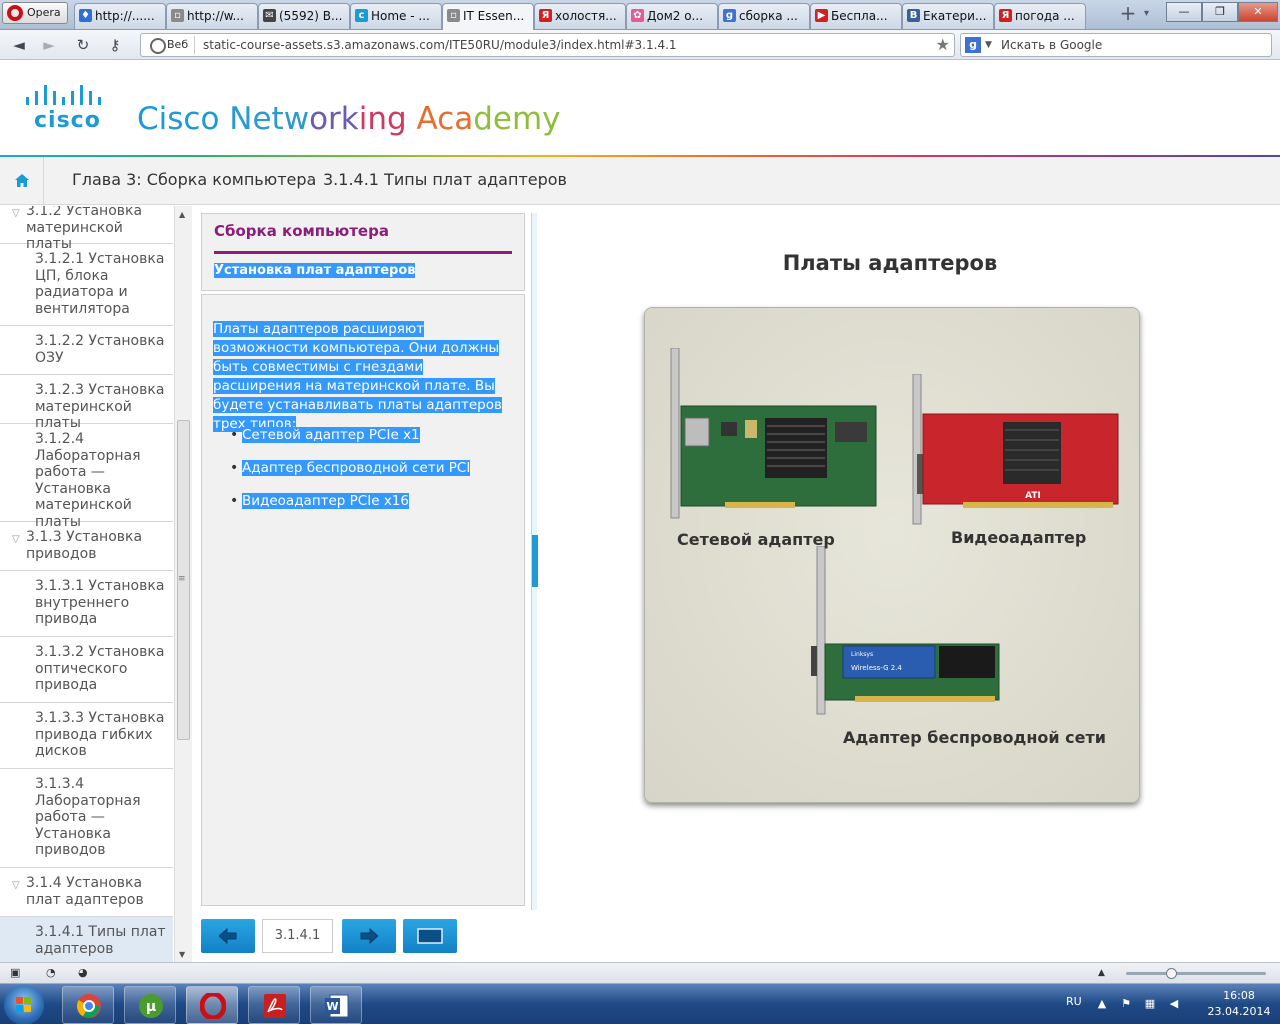 Image resolution: width=1280 pixels, height=1024 pixels. What do you see at coordinates (86, 939) in the screenshot?
I see `toc-item: 3.1.4.1 Типы плат адаптеров` at bounding box center [86, 939].